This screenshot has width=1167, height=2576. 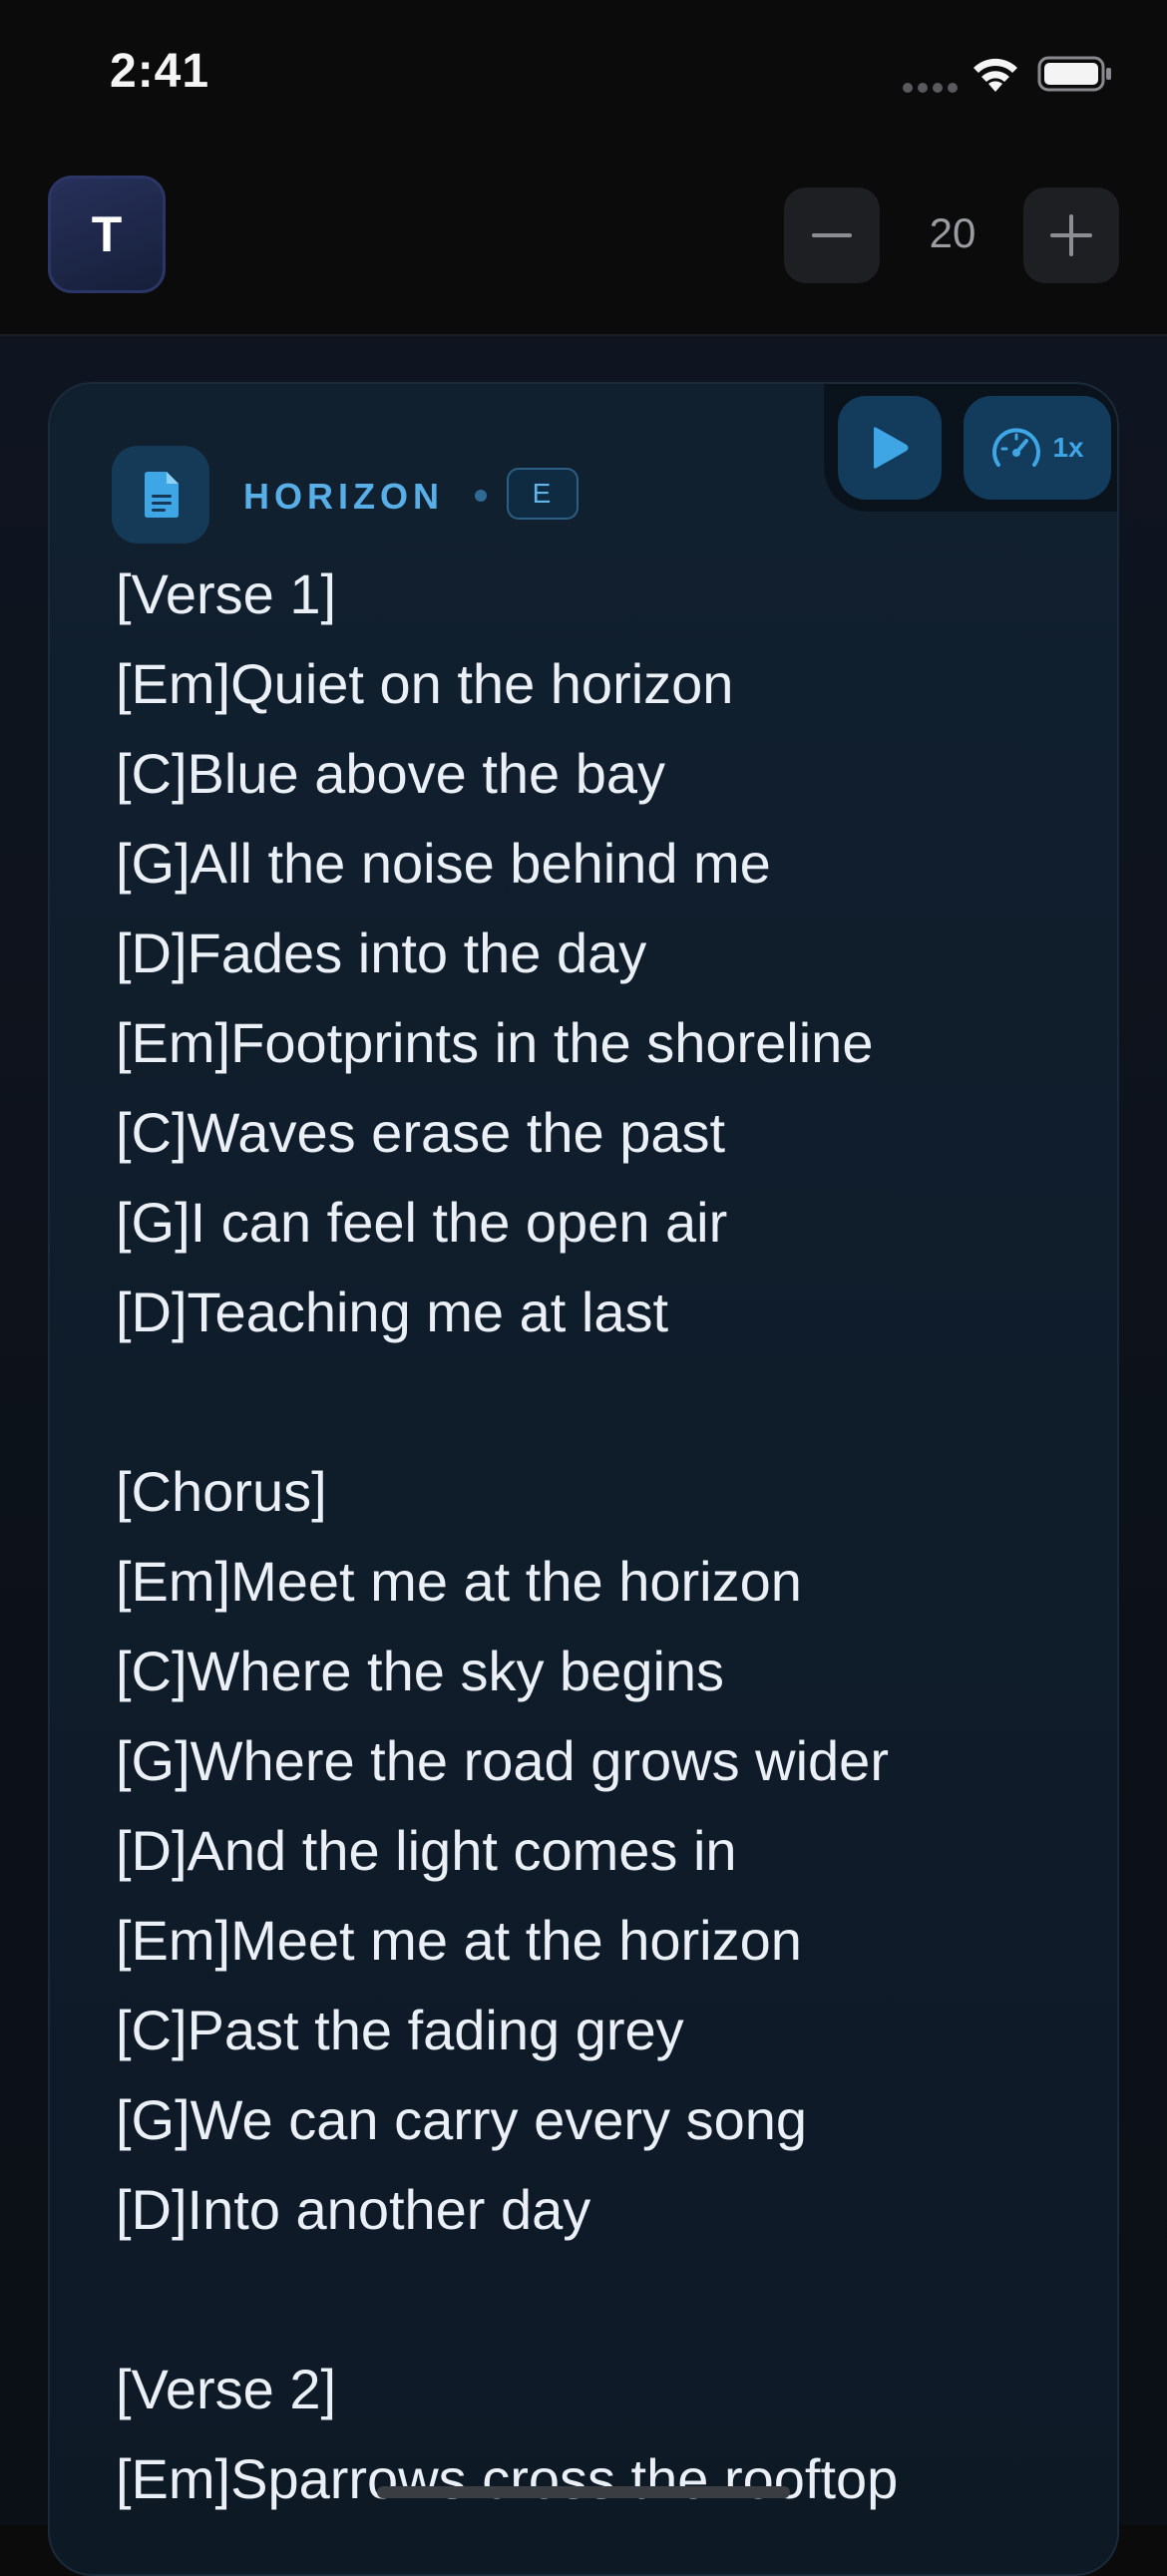 I want to click on status-bar: 2:41, so click(x=583, y=75).